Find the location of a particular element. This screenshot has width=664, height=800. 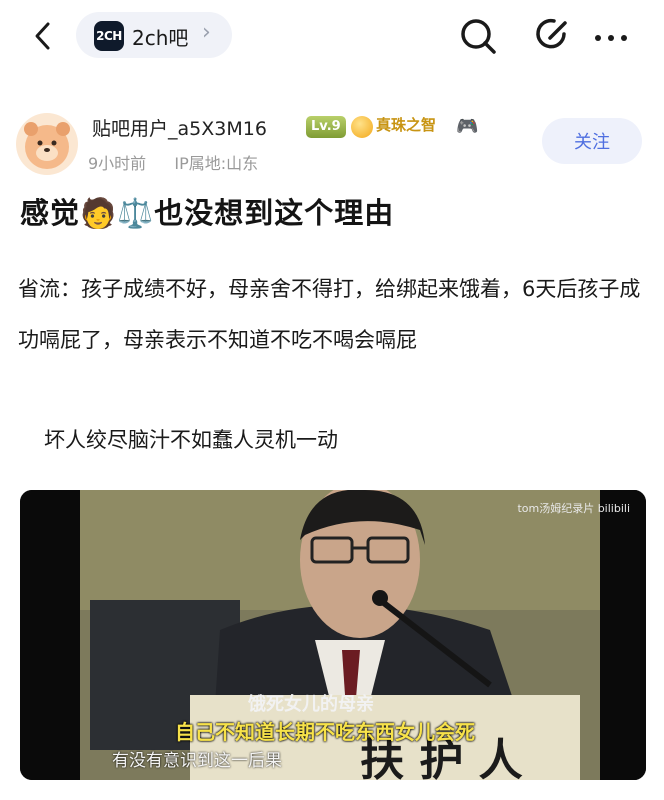

avatar is located at coordinates (47, 144).